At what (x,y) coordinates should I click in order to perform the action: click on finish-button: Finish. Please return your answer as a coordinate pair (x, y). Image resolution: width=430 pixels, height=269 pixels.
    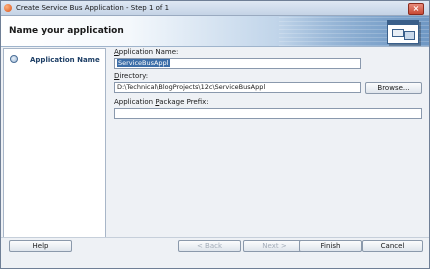
    Looking at the image, I should click on (330, 246).